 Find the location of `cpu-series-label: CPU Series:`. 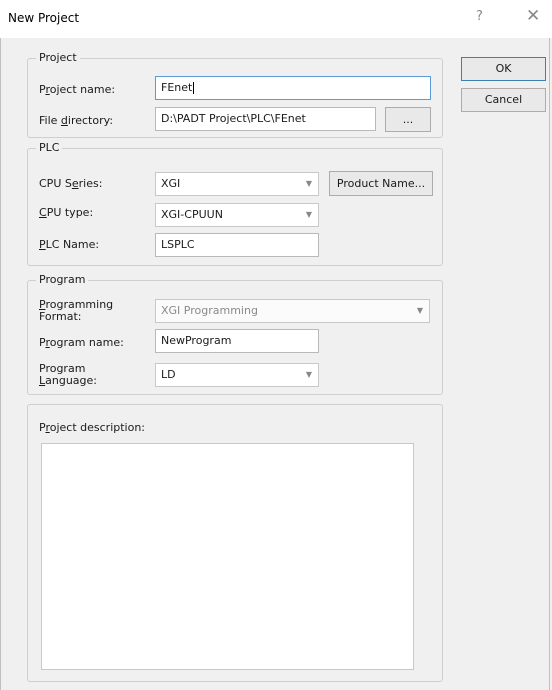

cpu-series-label: CPU Series: is located at coordinates (71, 183).